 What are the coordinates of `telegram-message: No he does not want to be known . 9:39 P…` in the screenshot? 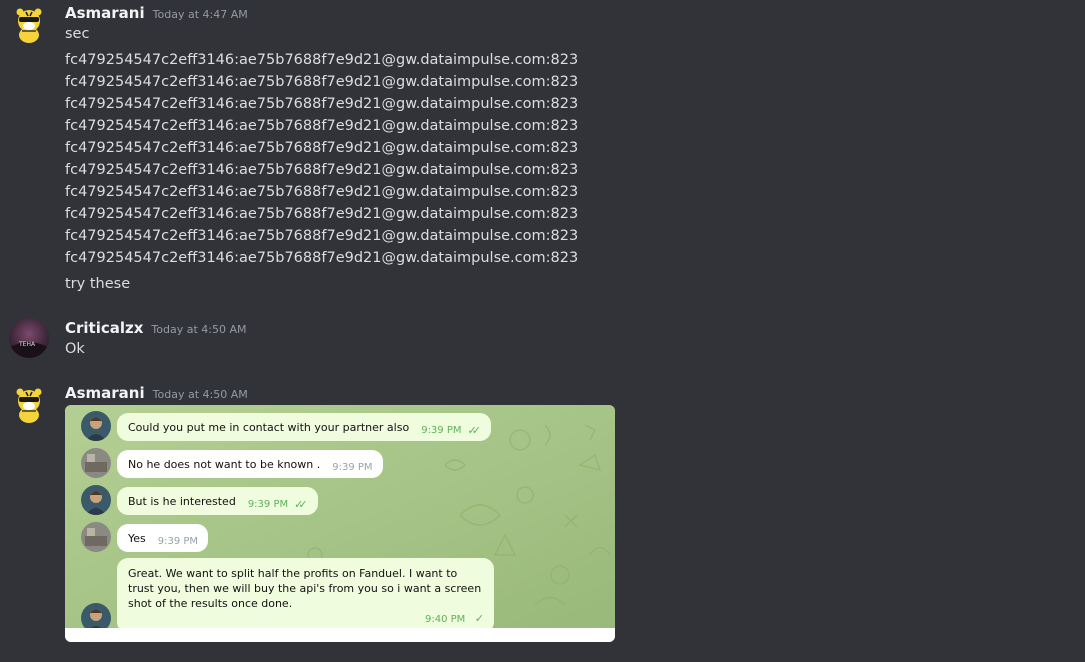 It's located at (232, 463).